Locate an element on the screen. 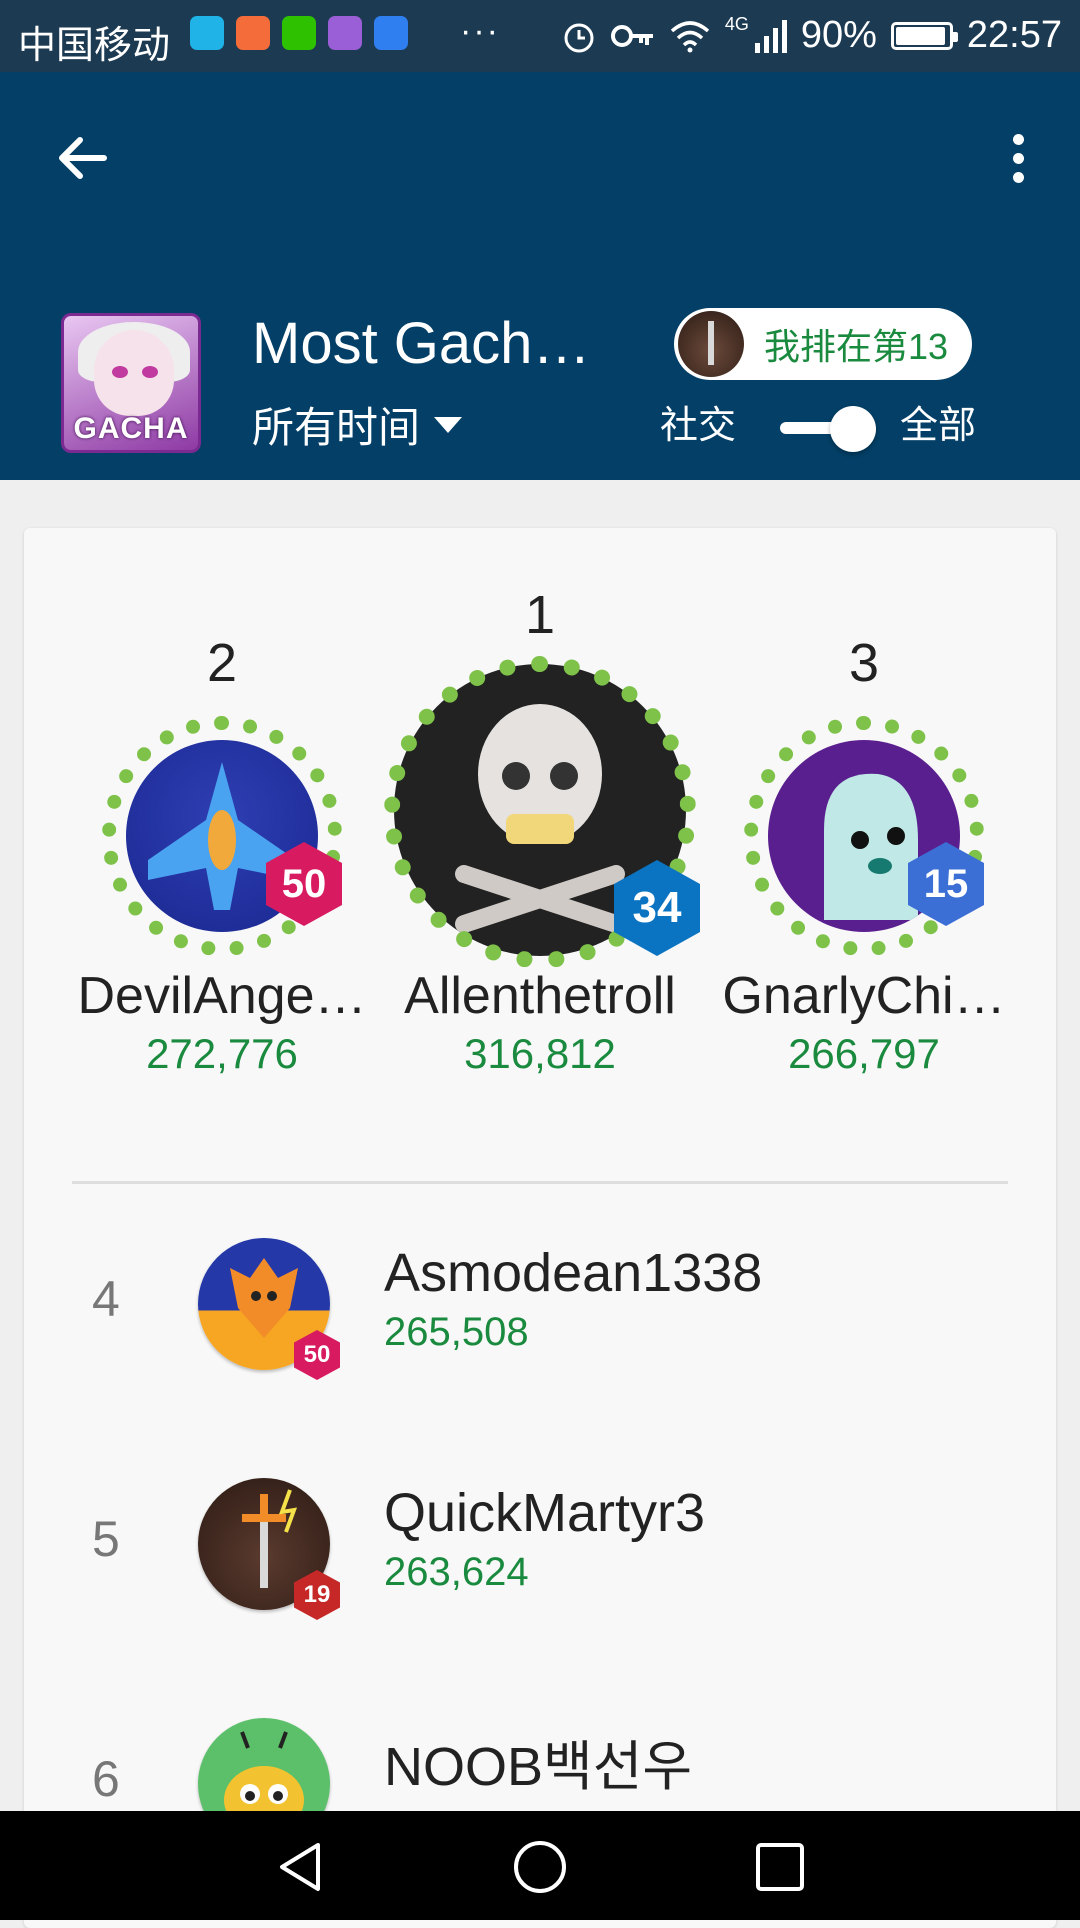  carrier-label: 中国移动 is located at coordinates (94, 46).